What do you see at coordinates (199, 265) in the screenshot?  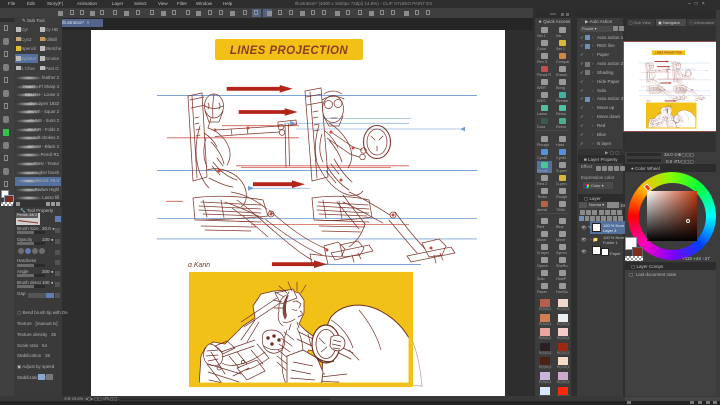 I see `svg-text: ɑ Karin` at bounding box center [199, 265].